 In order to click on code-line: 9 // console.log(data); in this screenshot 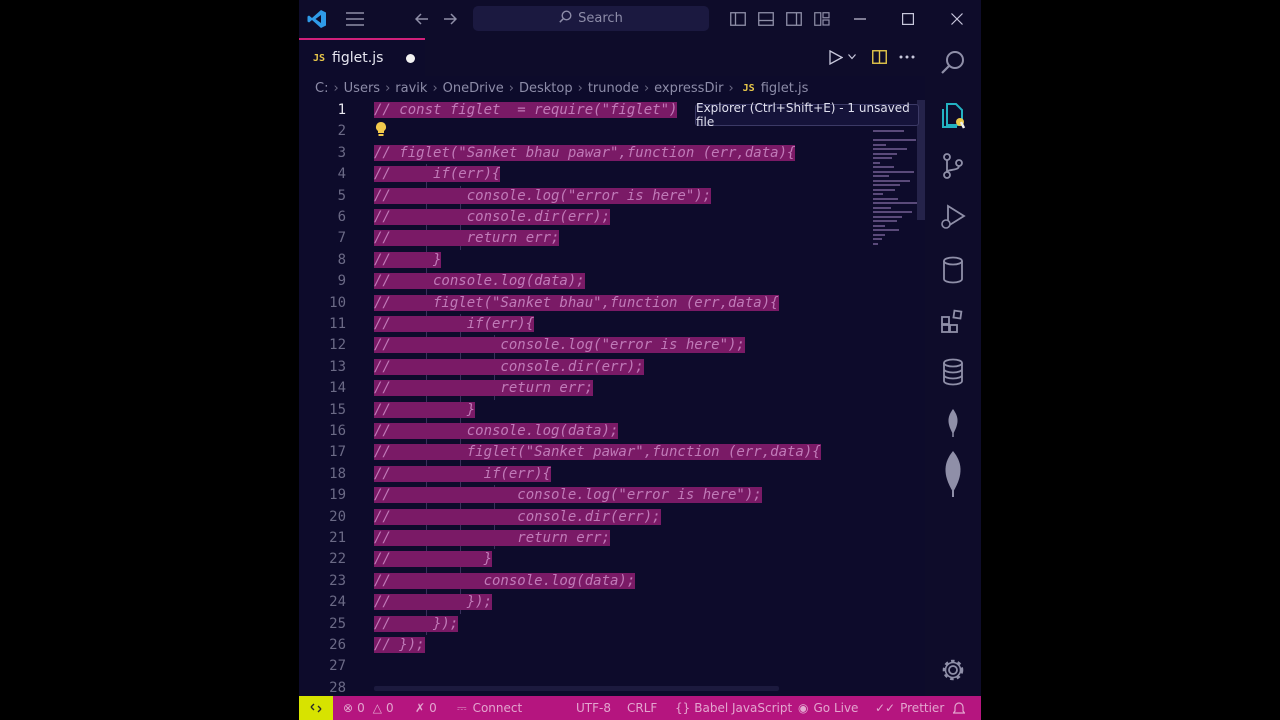, I will do `click(612, 282)`.